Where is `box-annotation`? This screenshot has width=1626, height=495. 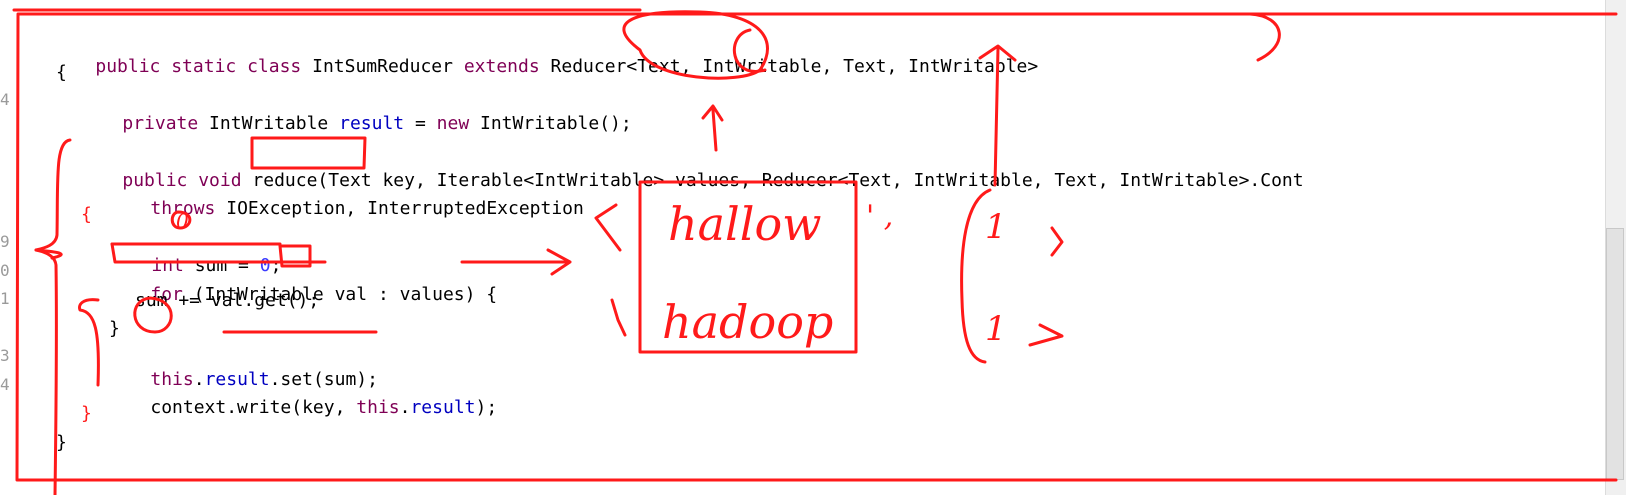
box-annotation is located at coordinates (308, 153).